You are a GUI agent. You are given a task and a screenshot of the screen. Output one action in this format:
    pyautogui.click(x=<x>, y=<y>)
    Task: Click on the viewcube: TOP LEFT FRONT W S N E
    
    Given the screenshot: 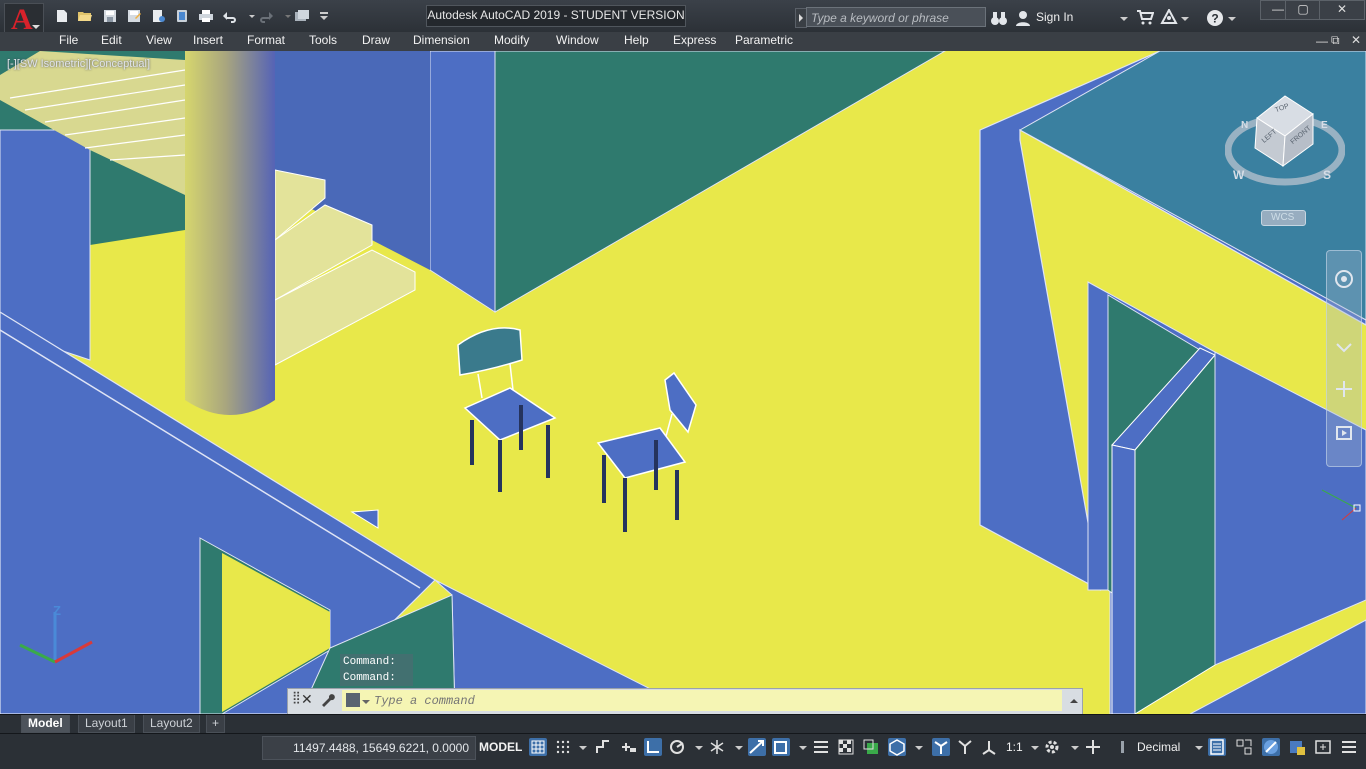 What is the action you would take?
    pyautogui.click(x=1285, y=143)
    